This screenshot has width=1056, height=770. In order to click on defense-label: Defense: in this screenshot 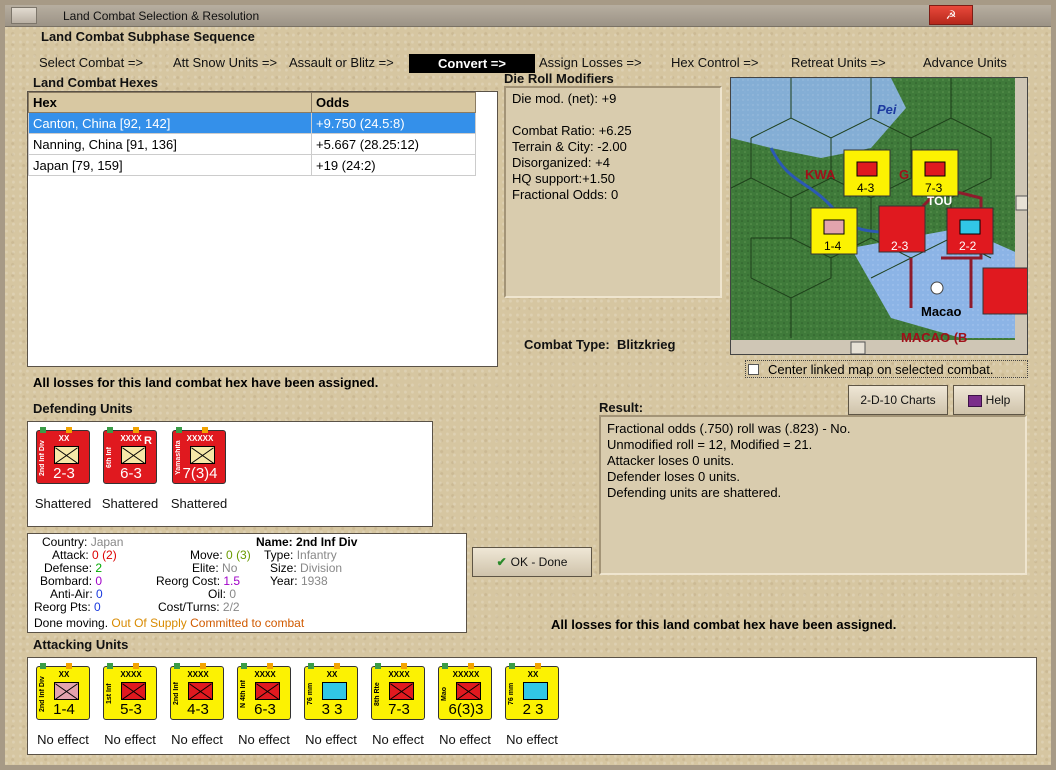, I will do `click(68, 568)`.